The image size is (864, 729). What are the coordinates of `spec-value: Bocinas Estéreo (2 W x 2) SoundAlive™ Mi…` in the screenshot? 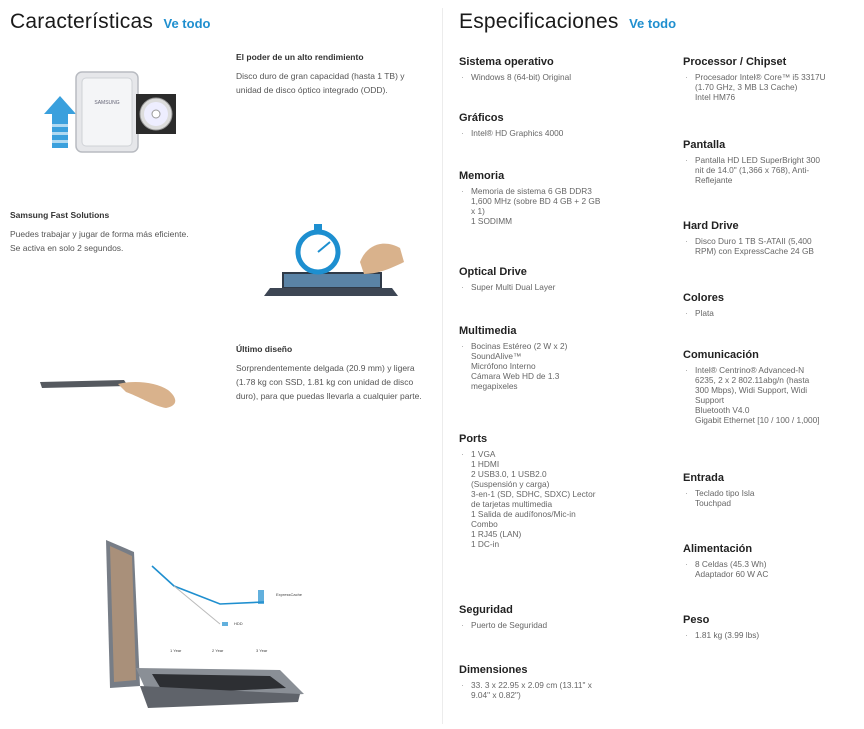 It's located at (551, 366).